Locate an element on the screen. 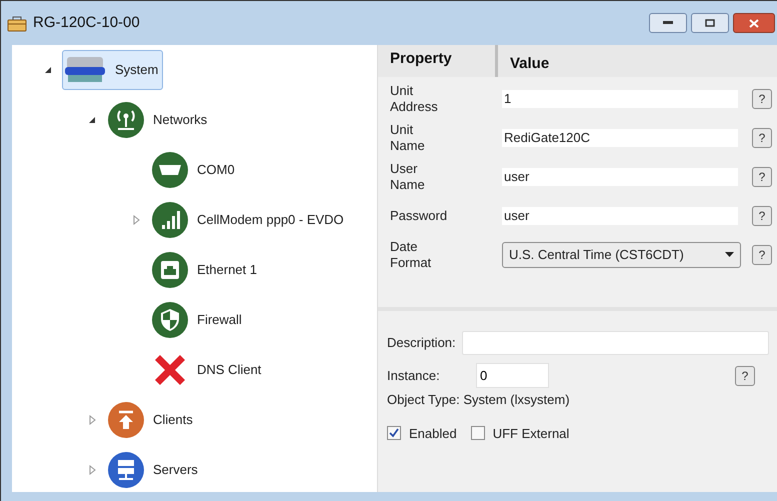  upload-icon is located at coordinates (126, 420).